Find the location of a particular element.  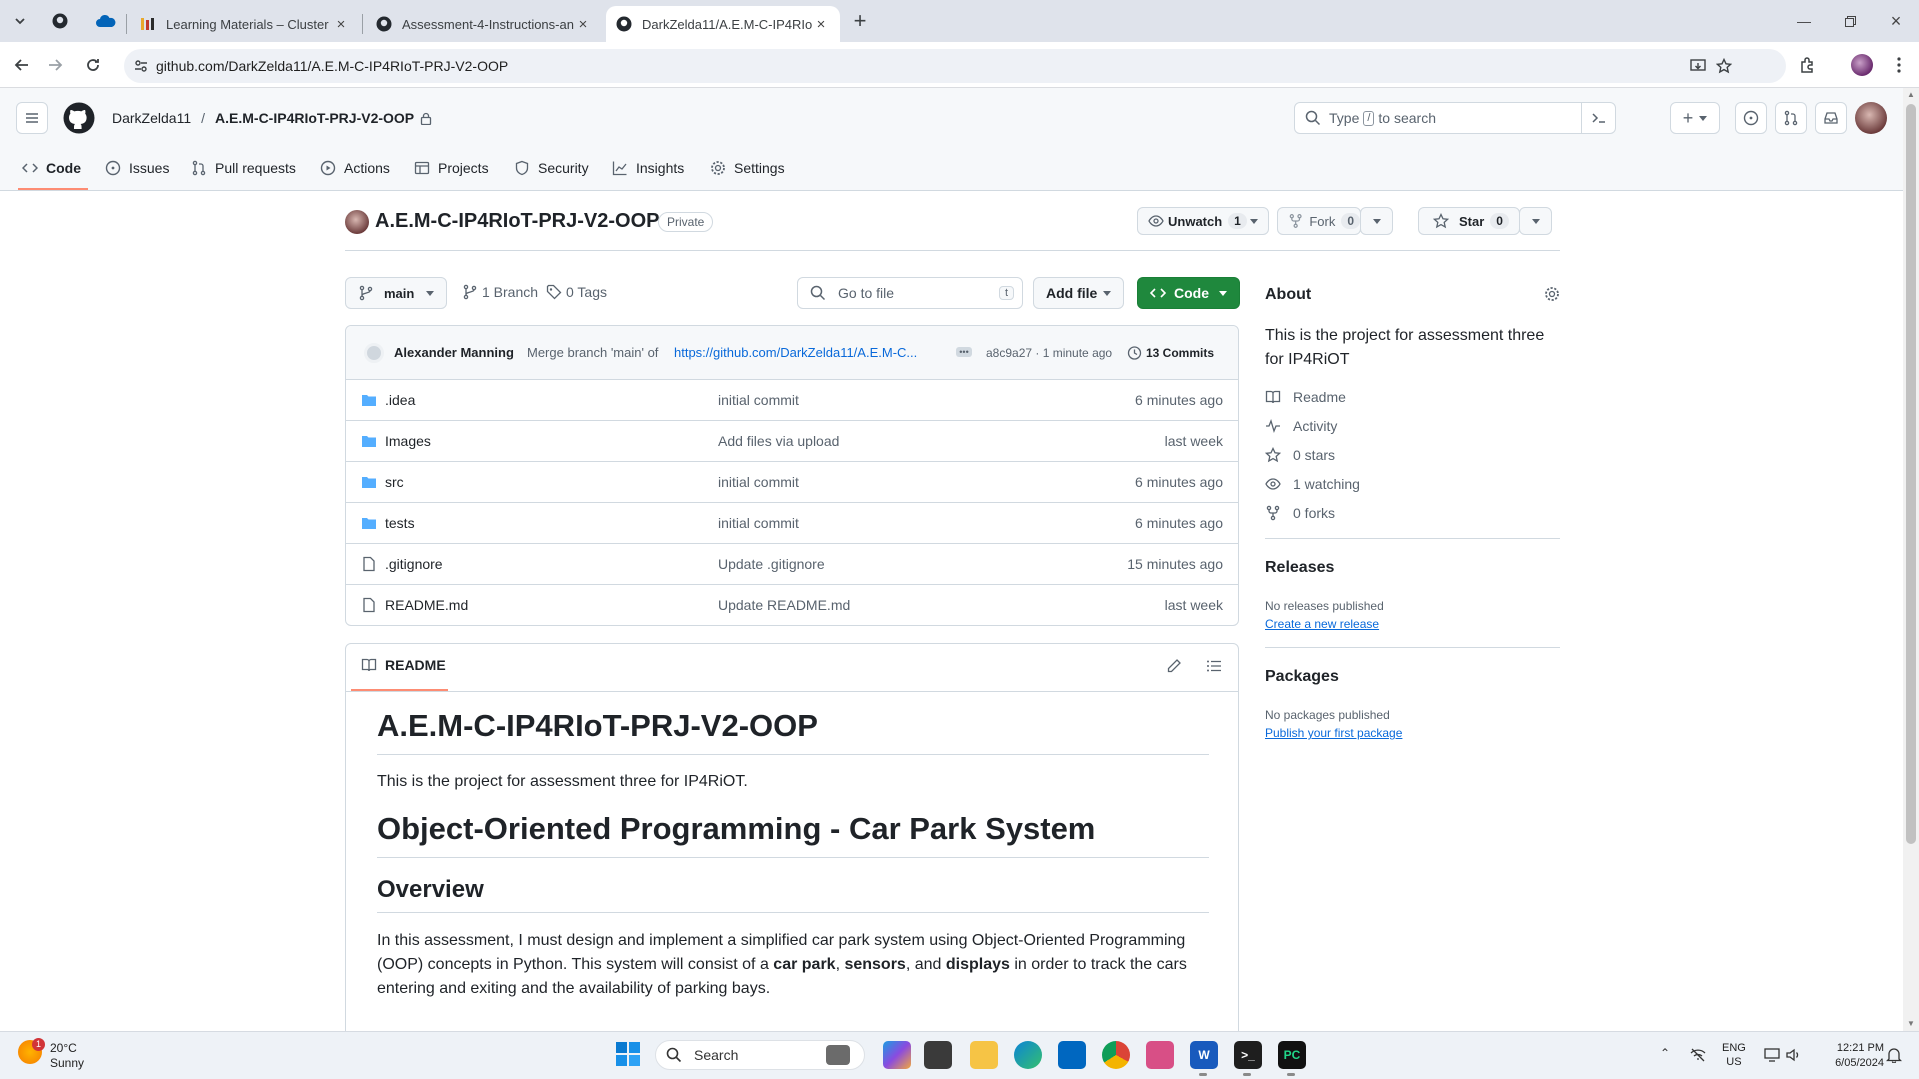

table-row: .idea initial commit 6 minutes ago is located at coordinates (792, 399).